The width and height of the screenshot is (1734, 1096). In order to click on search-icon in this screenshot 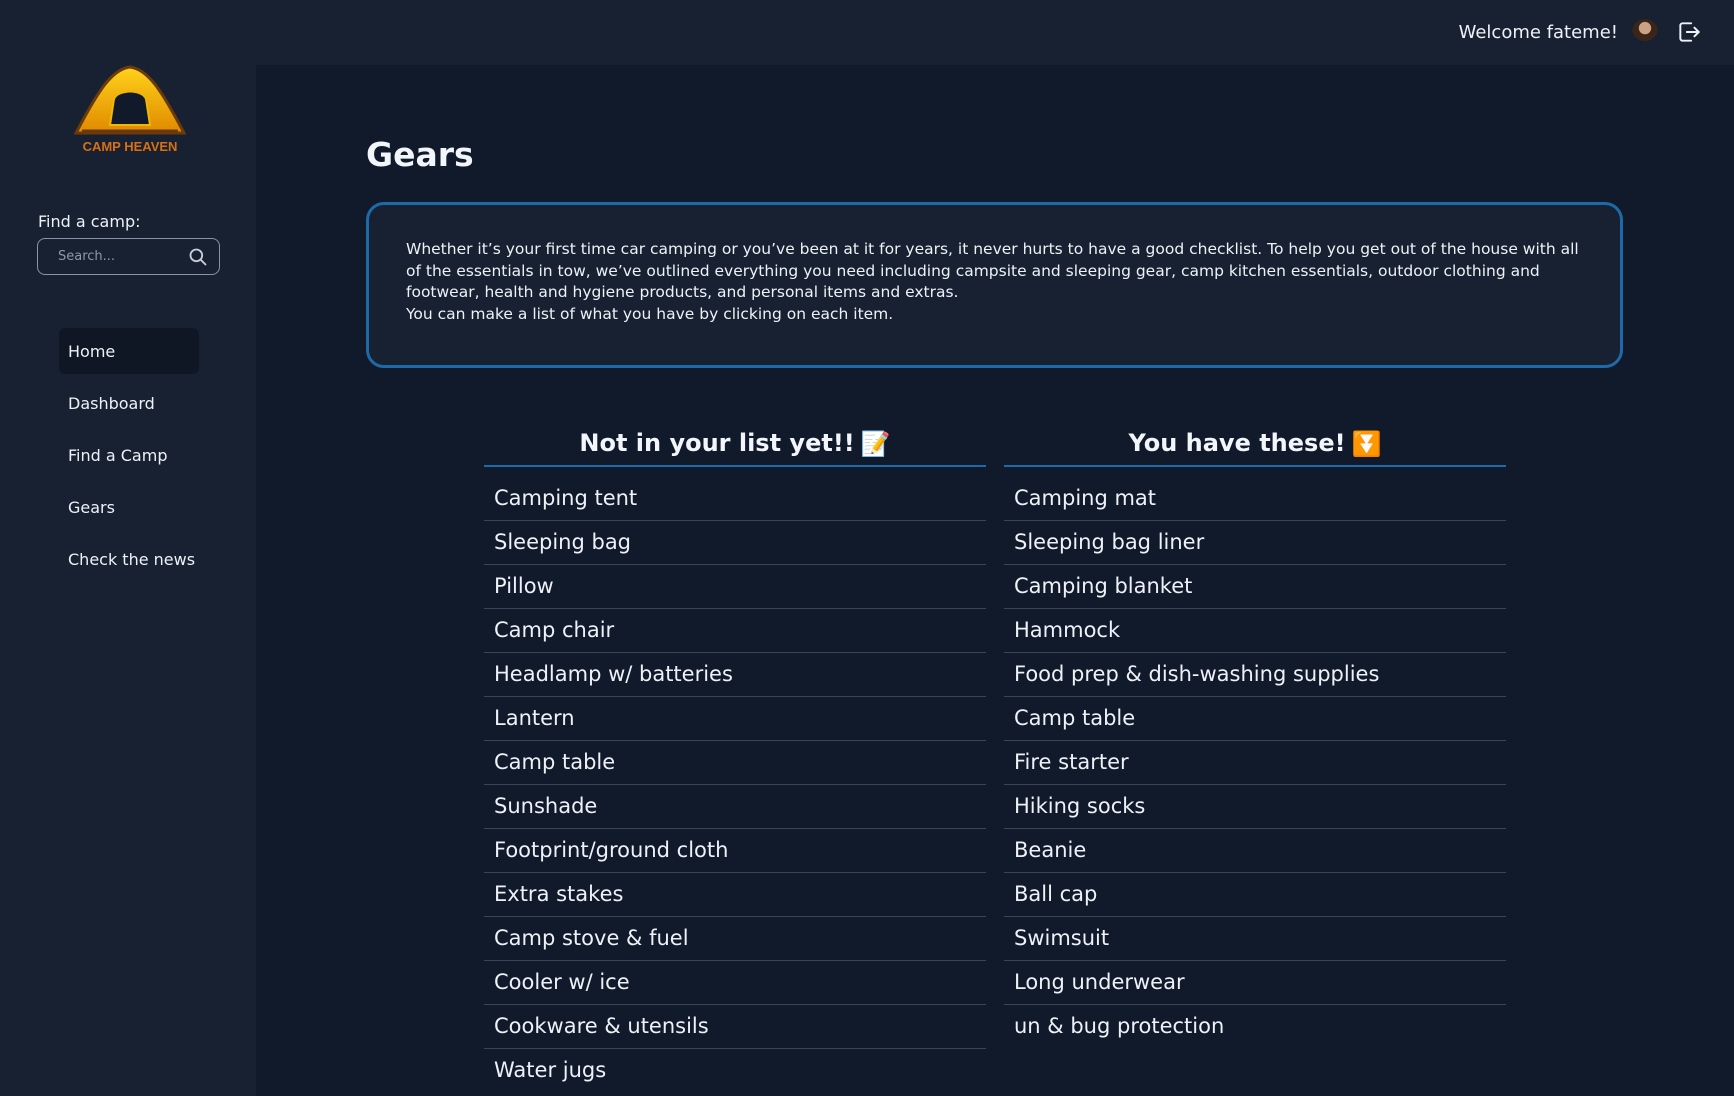, I will do `click(198, 256)`.